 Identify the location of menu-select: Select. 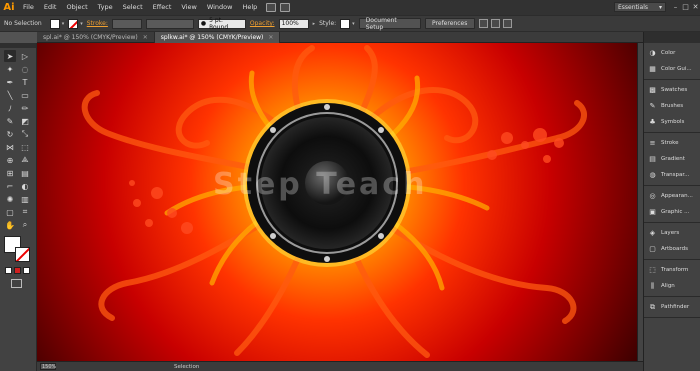
(133, 7).